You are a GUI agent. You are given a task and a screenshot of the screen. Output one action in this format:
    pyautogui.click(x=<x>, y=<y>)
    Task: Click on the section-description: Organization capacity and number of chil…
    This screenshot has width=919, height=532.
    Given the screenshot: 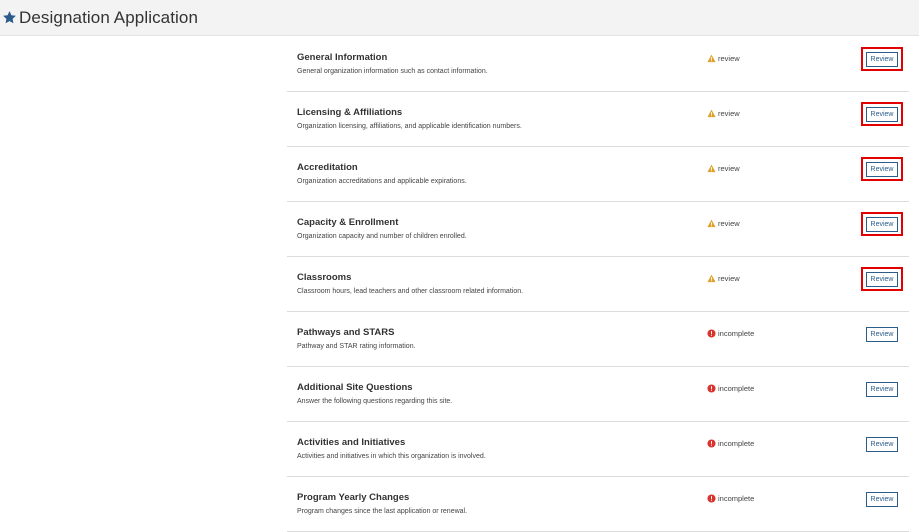 What is the action you would take?
    pyautogui.click(x=382, y=236)
    